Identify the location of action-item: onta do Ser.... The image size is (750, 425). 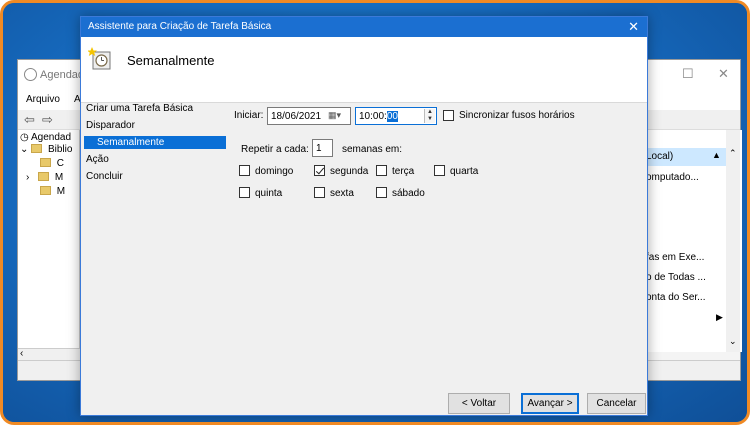
(676, 297).